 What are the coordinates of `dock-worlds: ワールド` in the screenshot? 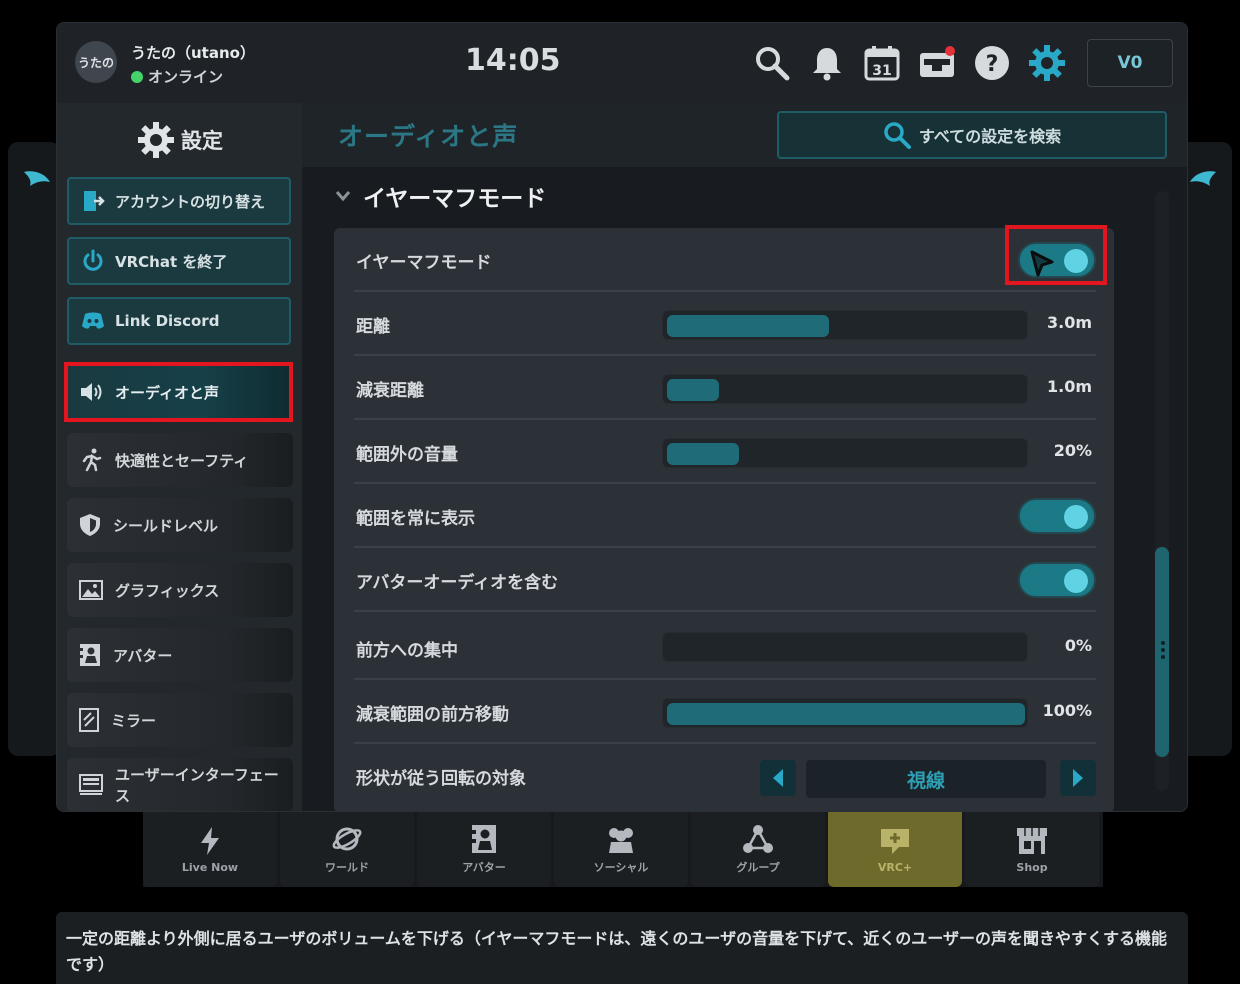 It's located at (347, 849).